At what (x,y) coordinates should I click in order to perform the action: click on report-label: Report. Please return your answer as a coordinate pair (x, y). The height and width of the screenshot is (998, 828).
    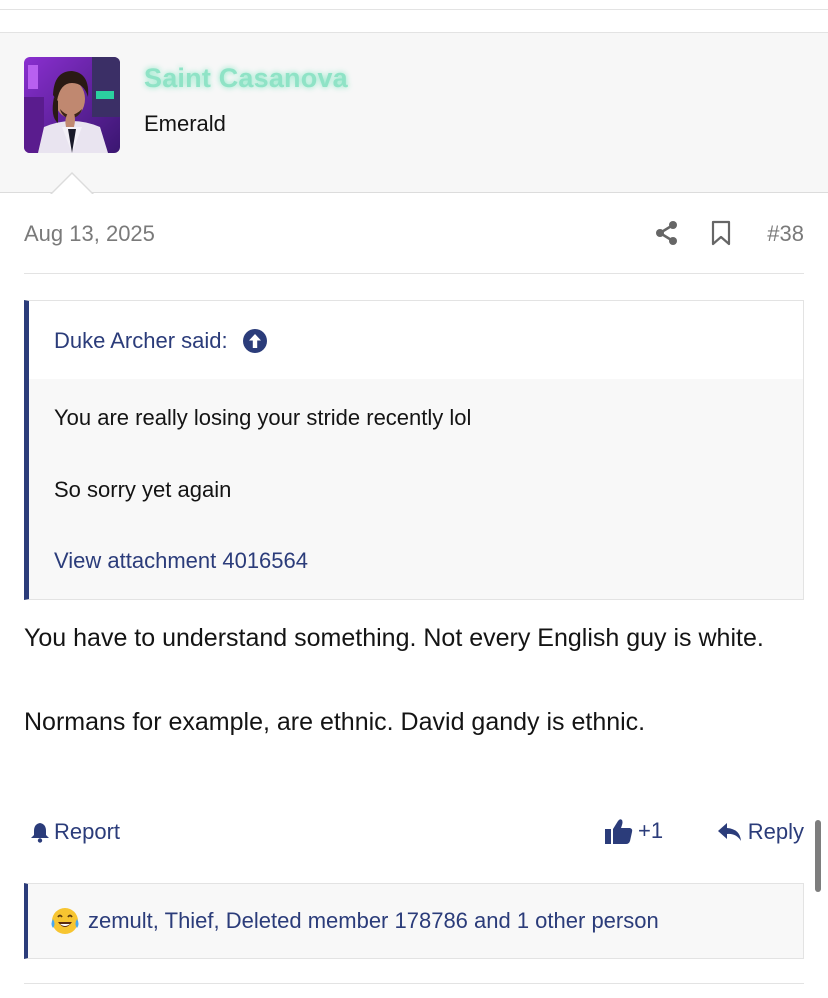
    Looking at the image, I should click on (87, 831).